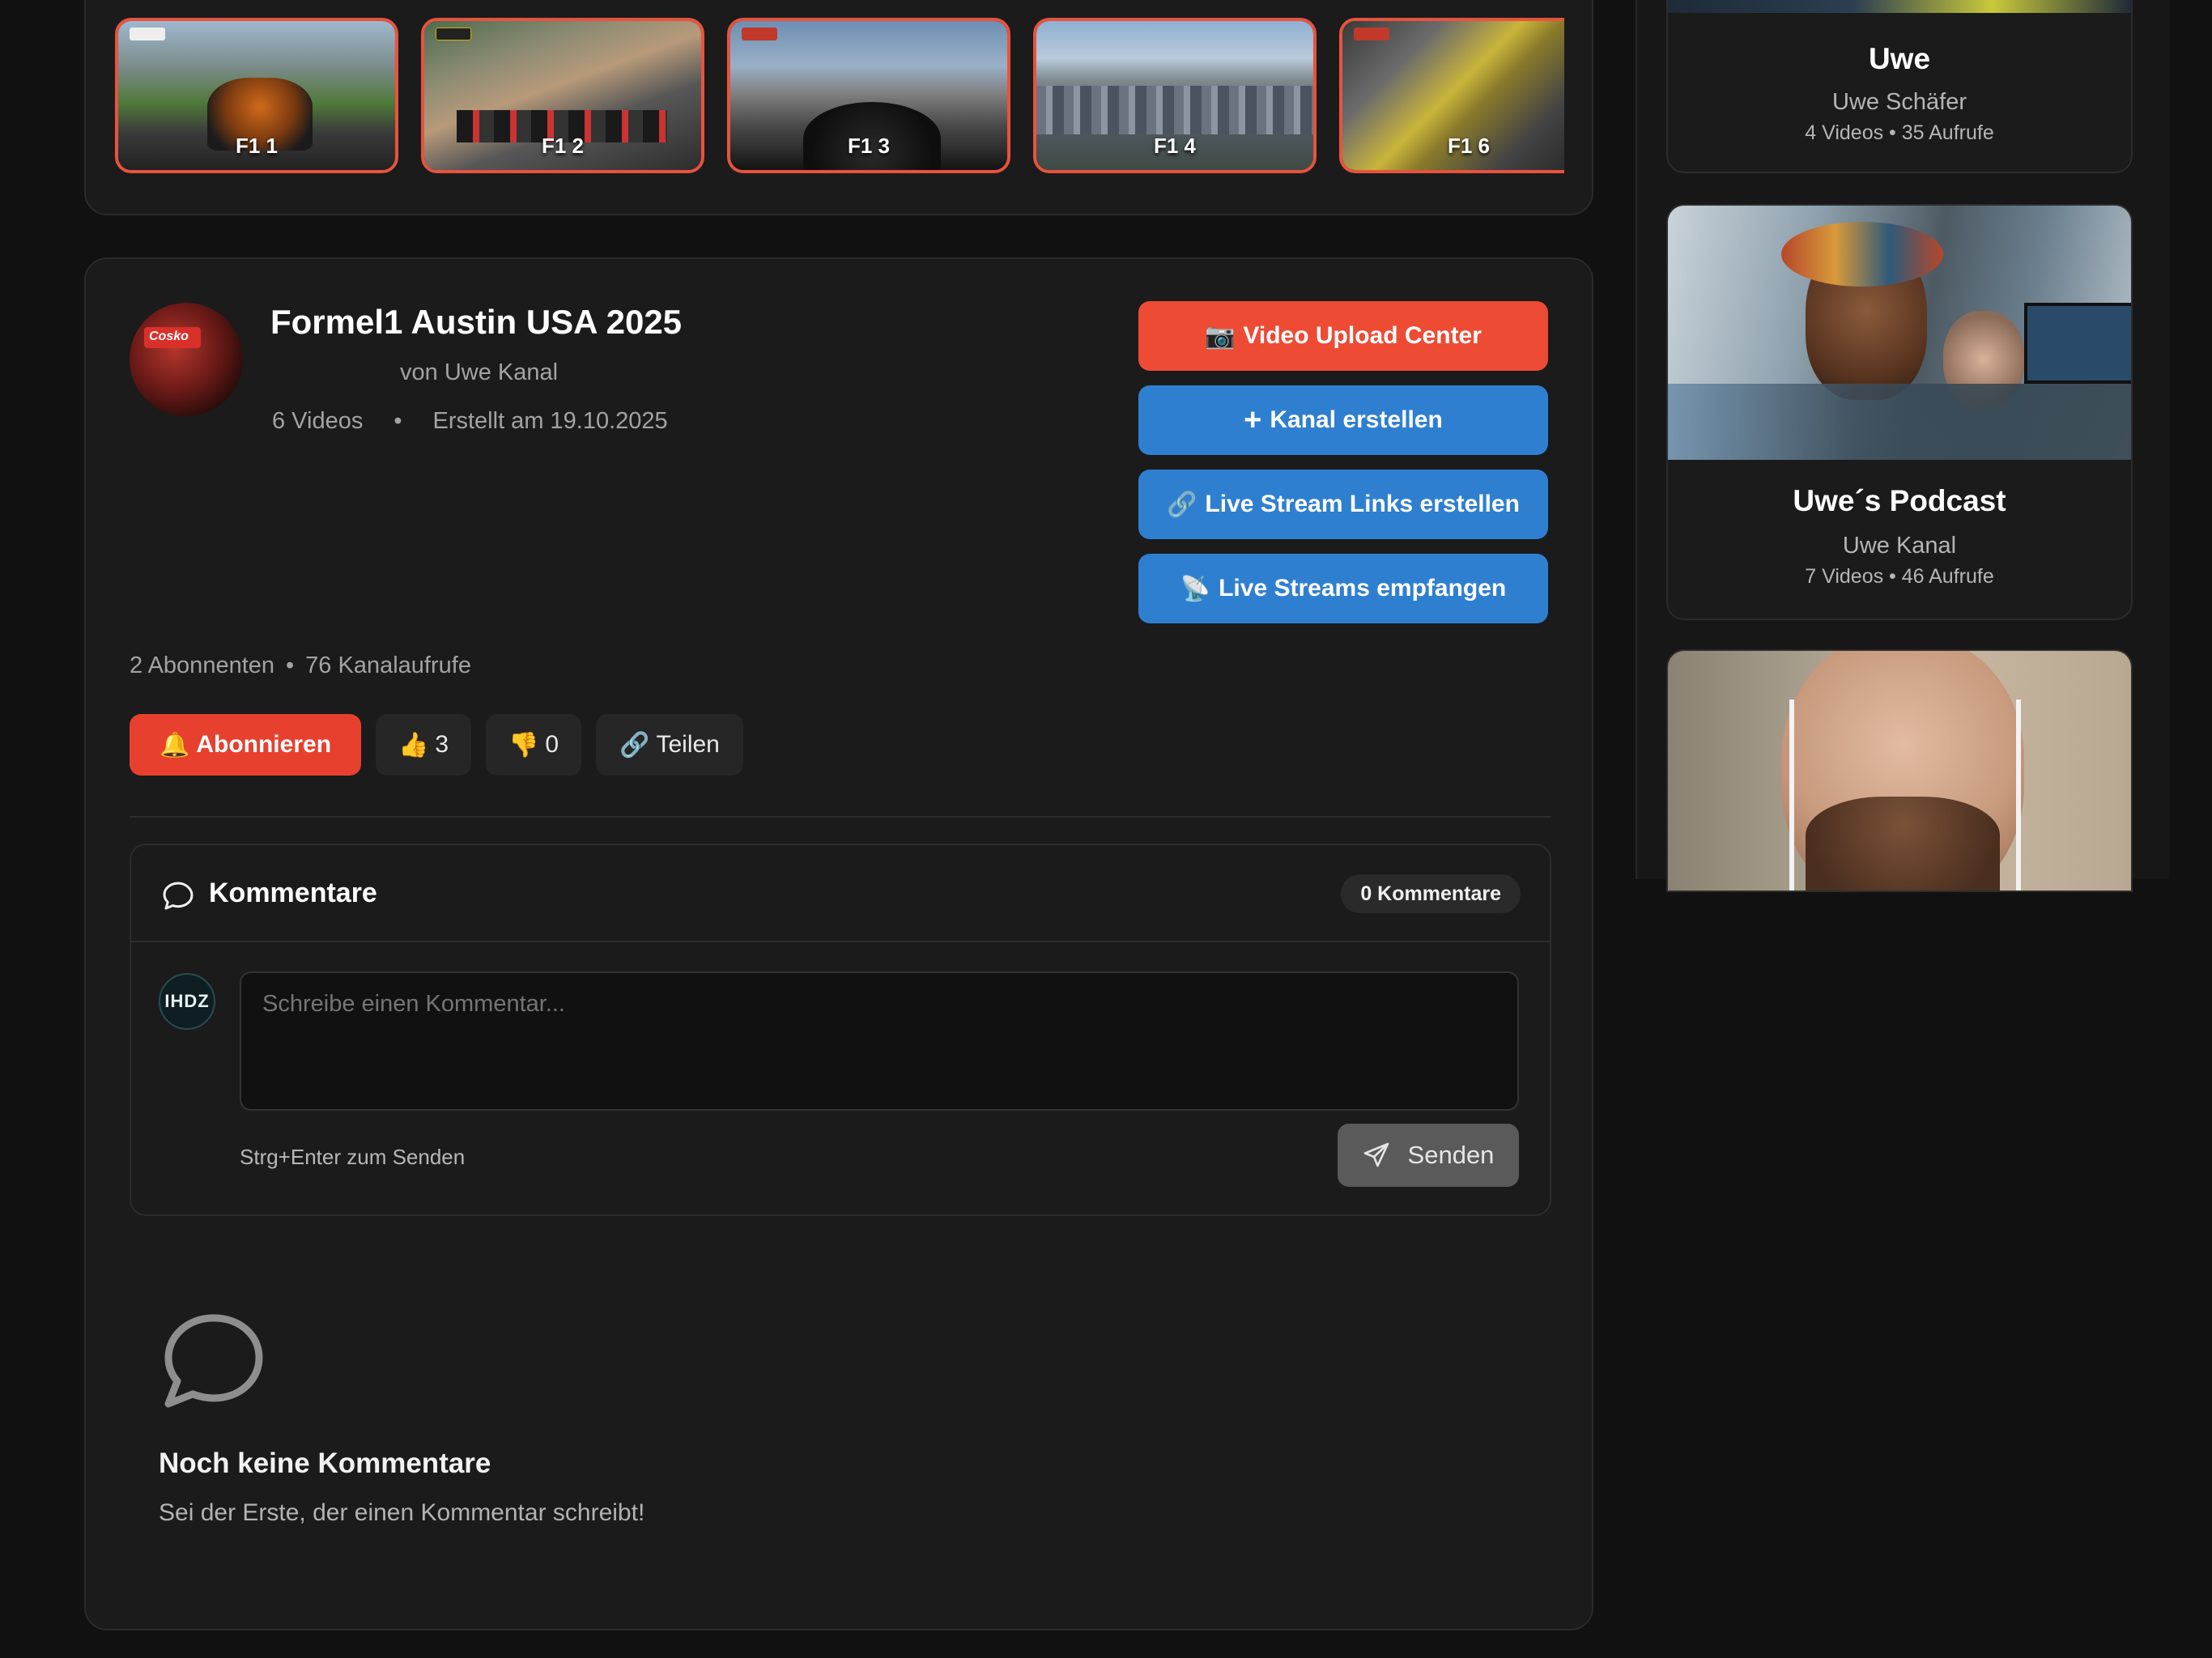 This screenshot has width=2212, height=1658. I want to click on video-upload-center-button: 📷 Video Upload Center, so click(1343, 336).